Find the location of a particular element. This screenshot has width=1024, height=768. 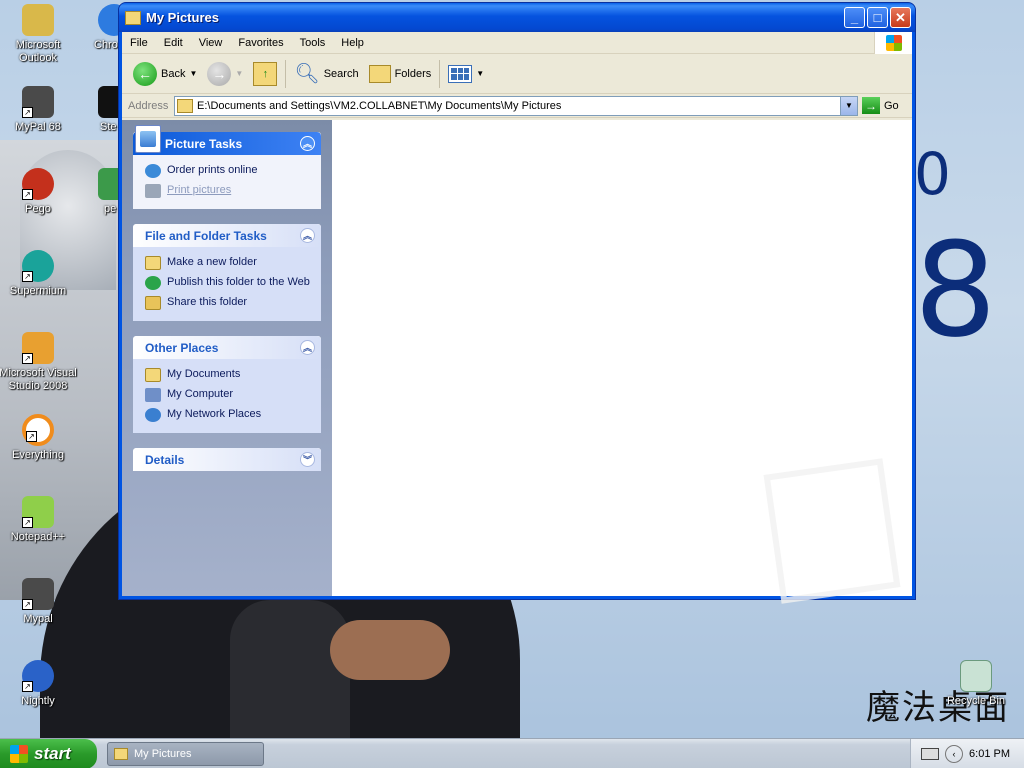

task-share-folder: Share this folder is located at coordinates (228, 303).